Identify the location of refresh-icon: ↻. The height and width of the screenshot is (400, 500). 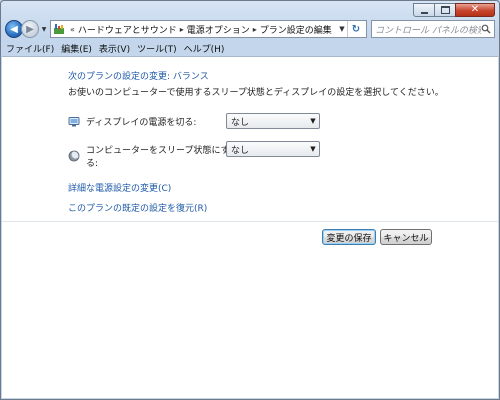
(355, 29).